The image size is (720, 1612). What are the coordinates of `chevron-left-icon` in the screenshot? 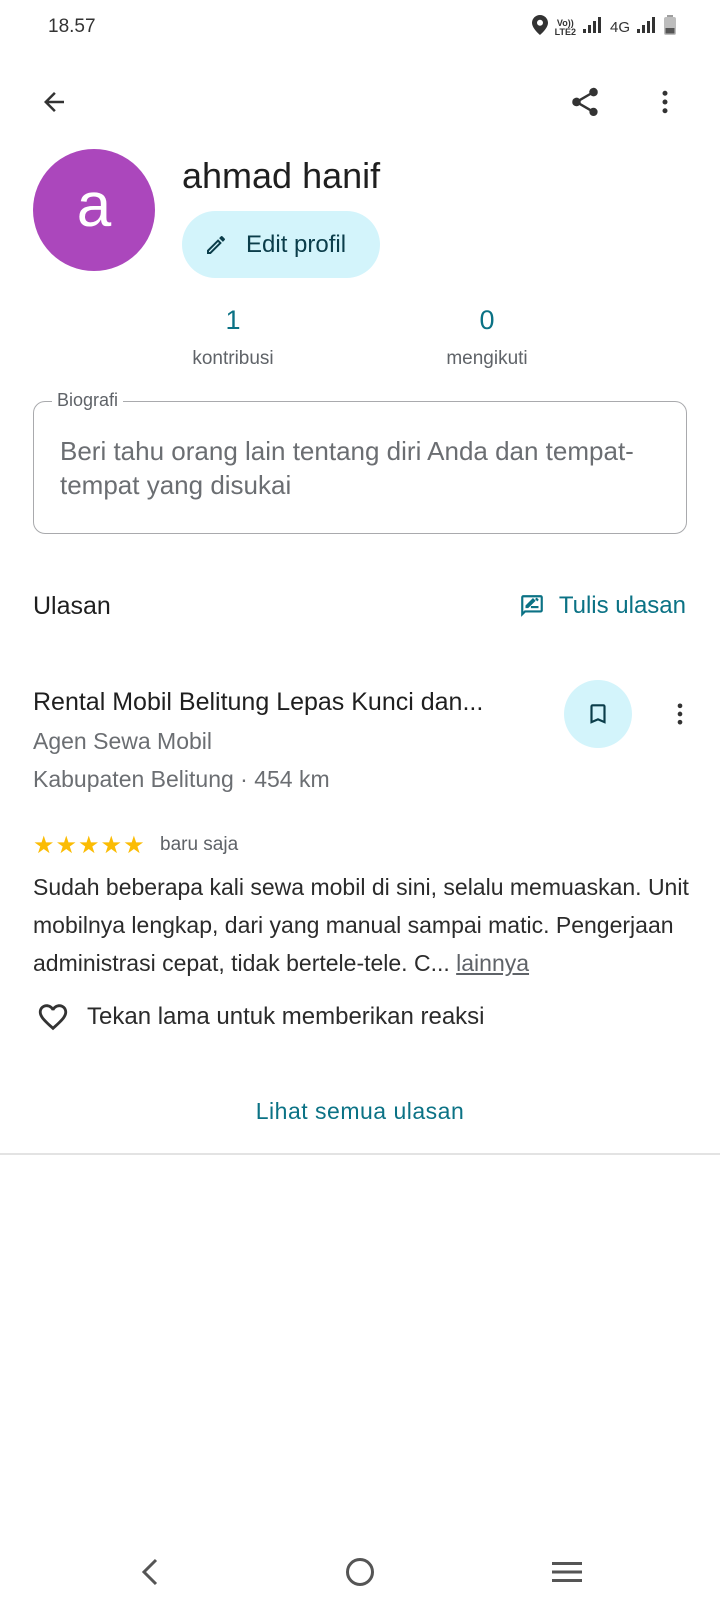 It's located at (149, 1572).